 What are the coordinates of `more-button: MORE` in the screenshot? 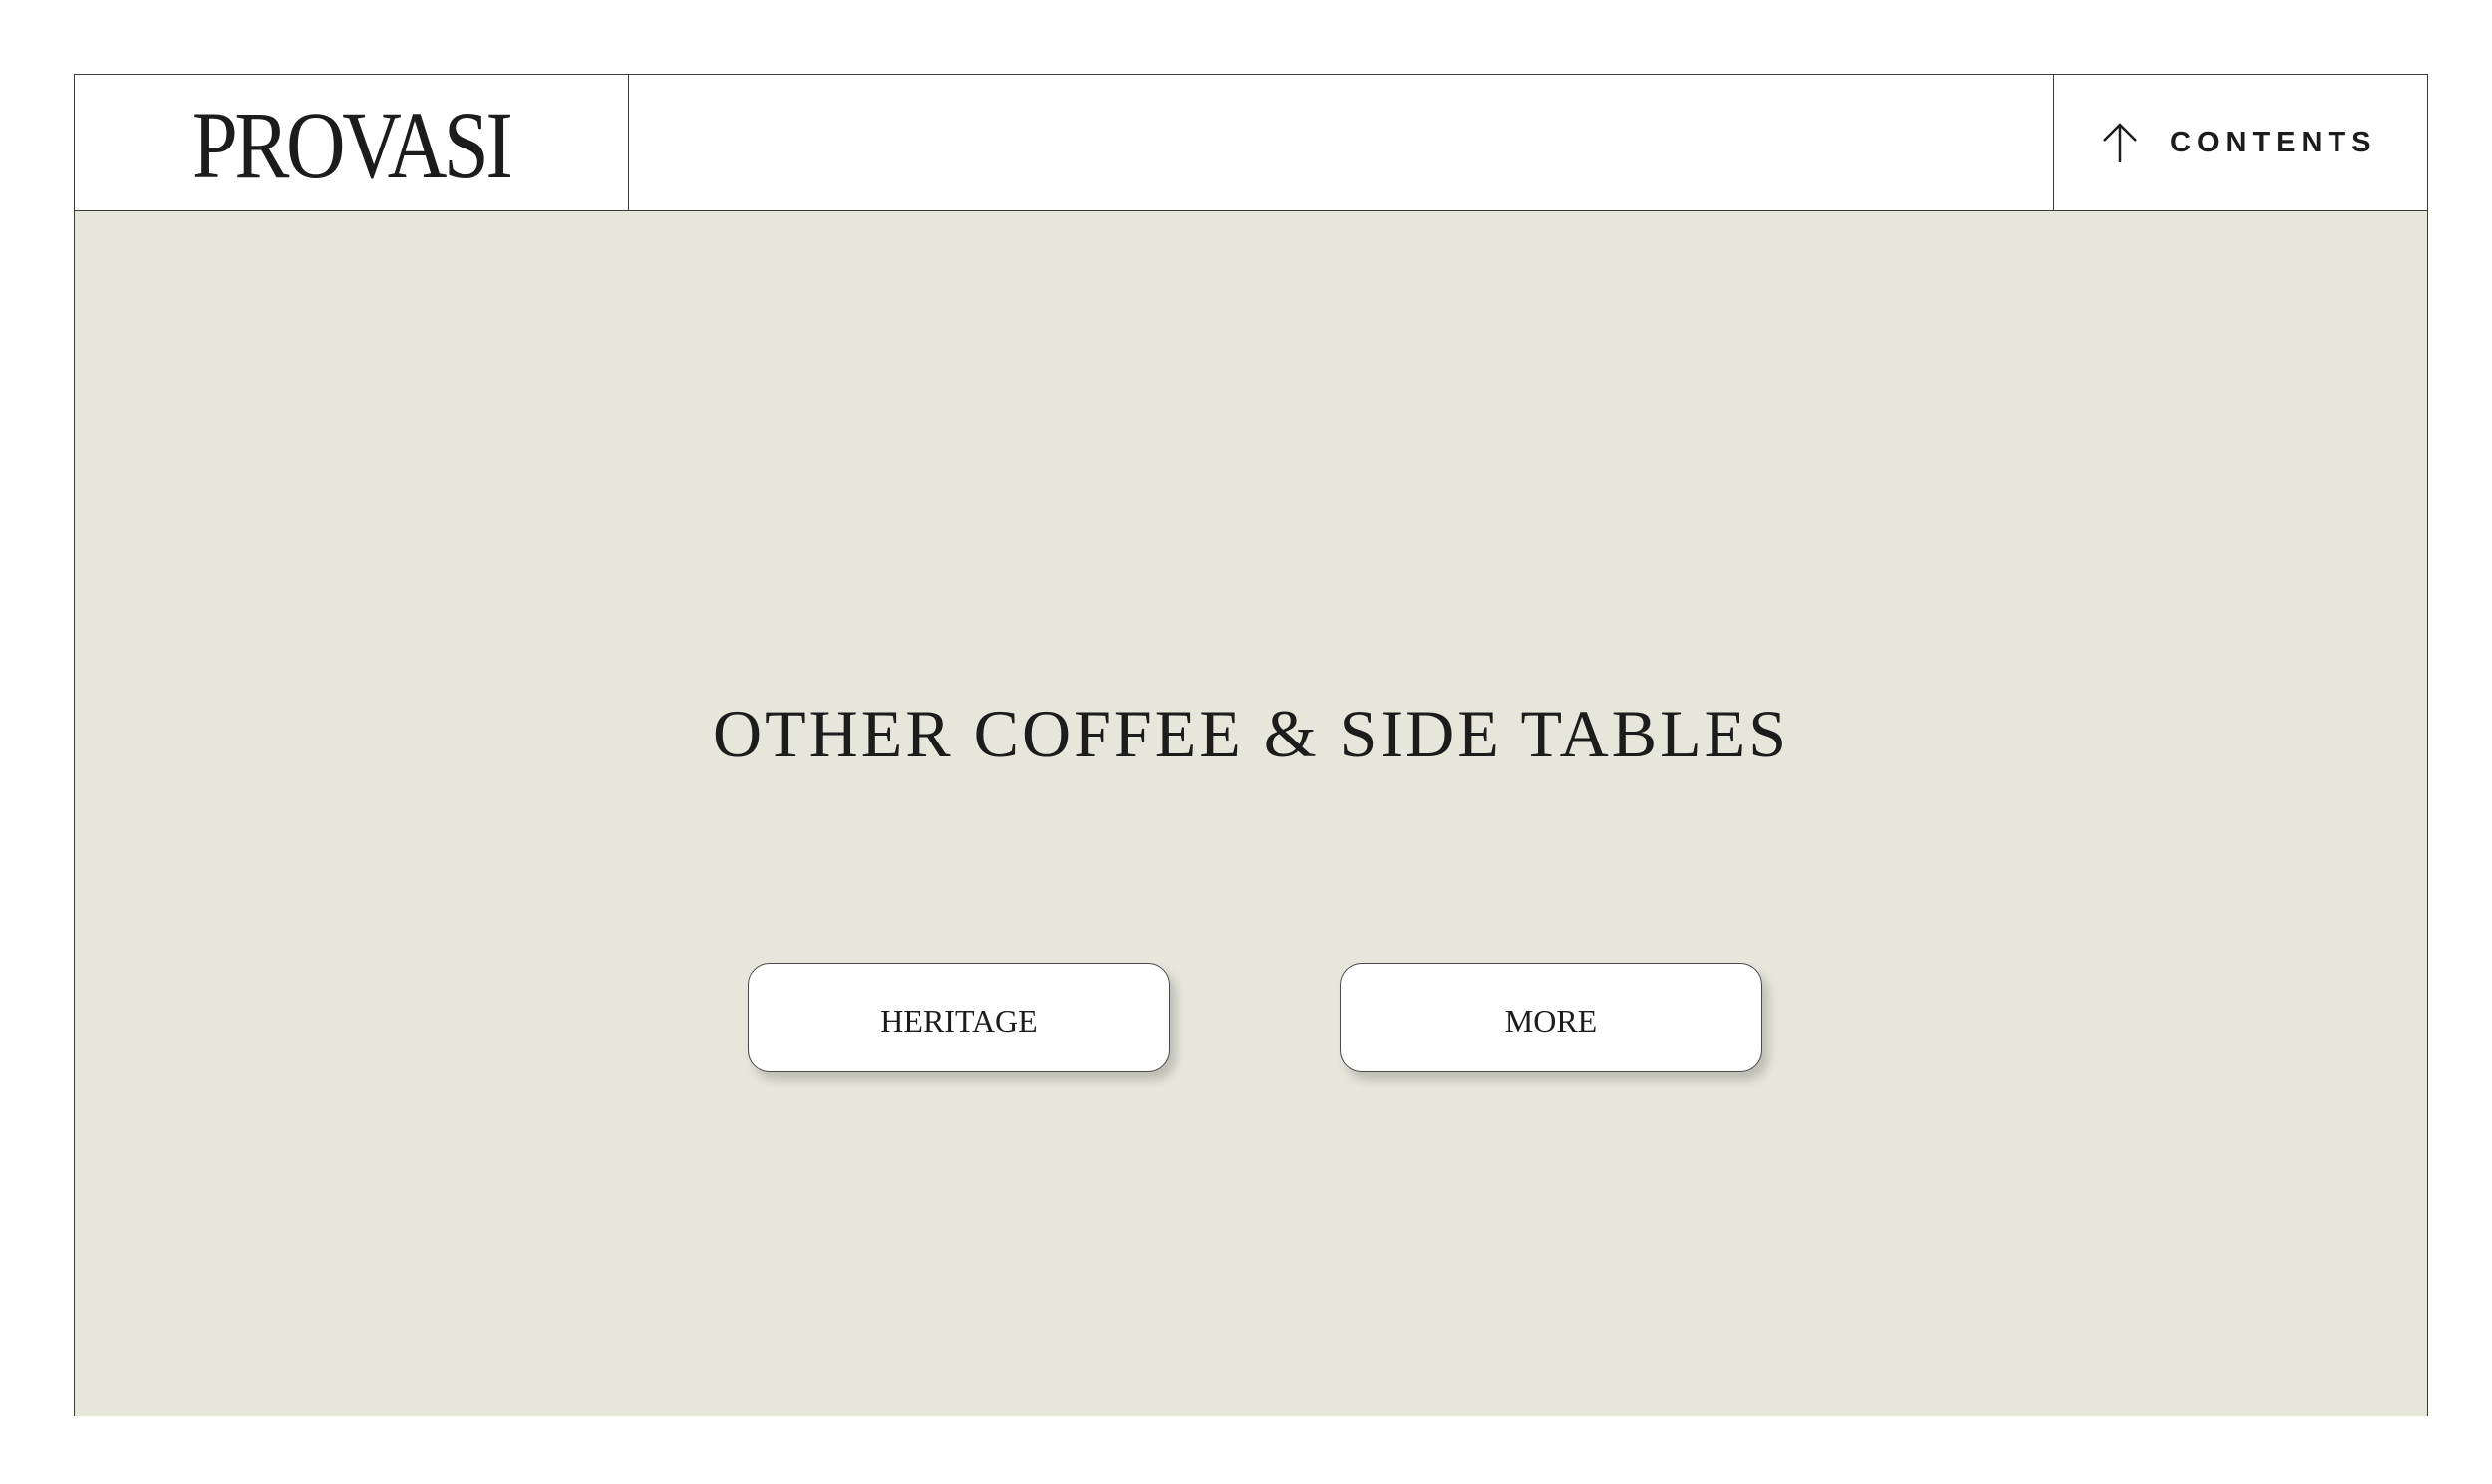 It's located at (1551, 1017).